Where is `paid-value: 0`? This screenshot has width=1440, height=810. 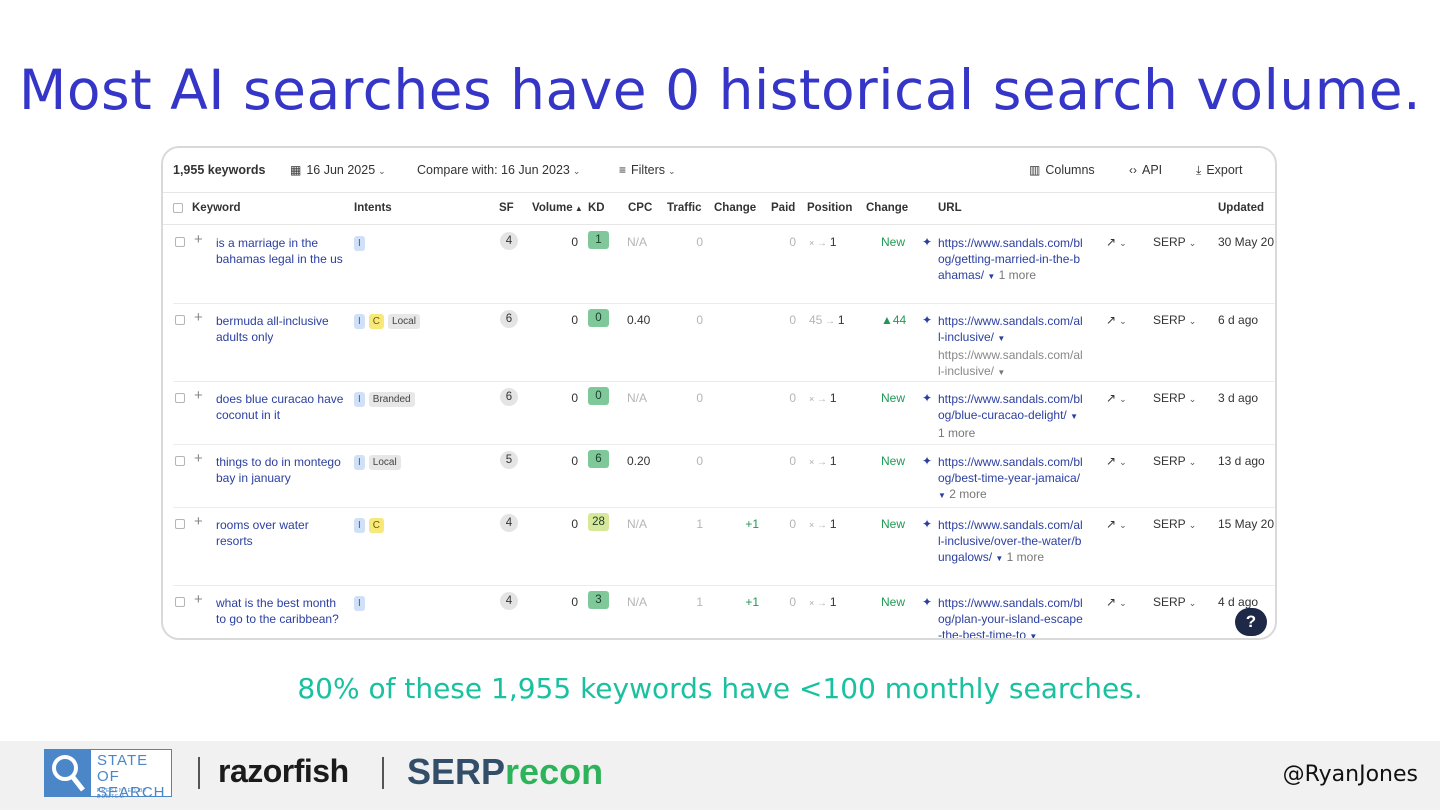 paid-value: 0 is located at coordinates (792, 524).